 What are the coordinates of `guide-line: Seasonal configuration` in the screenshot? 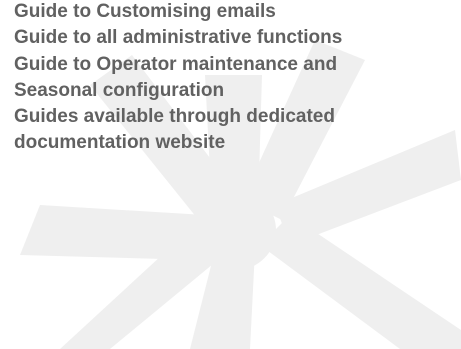 It's located at (119, 90).